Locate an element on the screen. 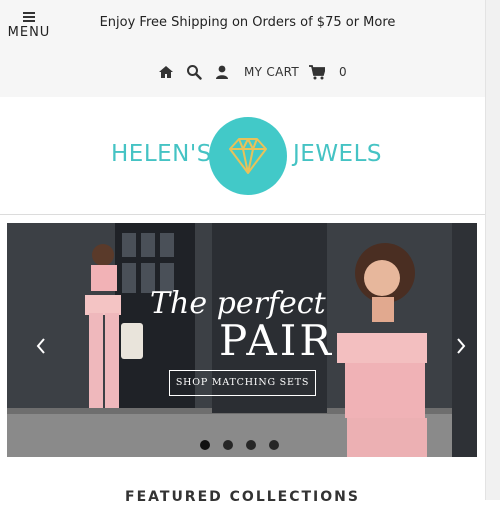  slide-indicators is located at coordinates (246, 445).